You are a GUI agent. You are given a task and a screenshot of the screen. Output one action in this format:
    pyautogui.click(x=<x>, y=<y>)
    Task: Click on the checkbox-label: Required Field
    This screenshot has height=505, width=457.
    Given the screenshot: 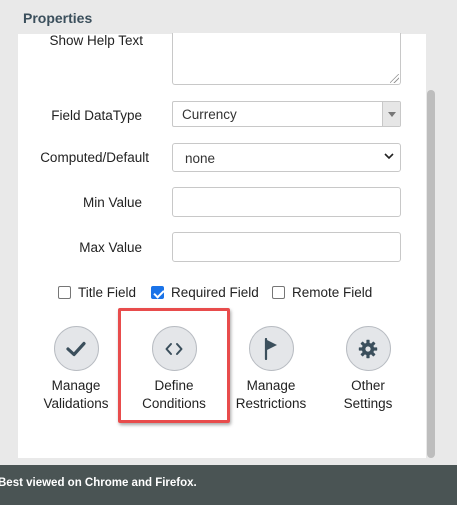 What is the action you would take?
    pyautogui.click(x=215, y=292)
    